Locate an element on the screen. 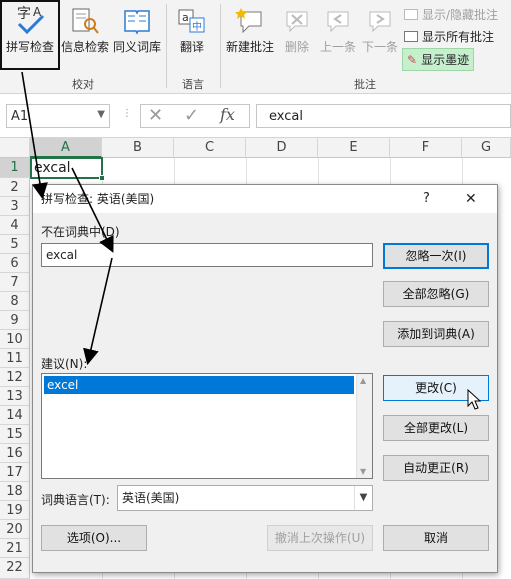 Image resolution: width=511 pixels, height=579 pixels. arrow-to-suggestions is located at coordinates (98, 311).